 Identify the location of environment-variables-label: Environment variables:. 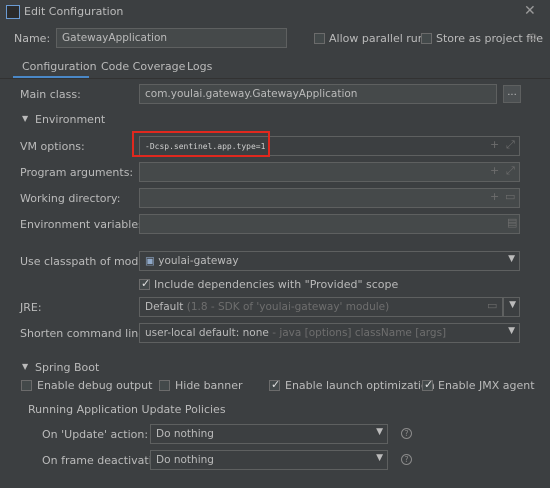
(84, 224).